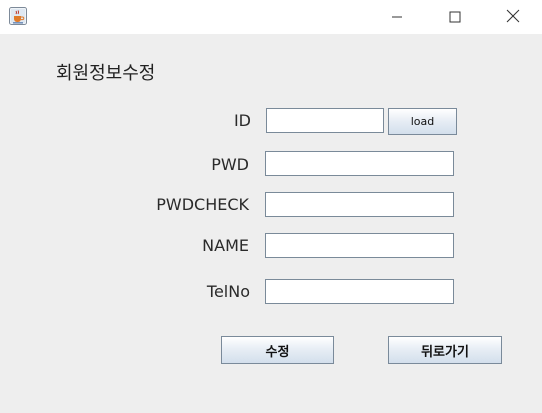 The height and width of the screenshot is (413, 542). Describe the element at coordinates (359, 204) in the screenshot. I see `pwdcheck-field` at that location.